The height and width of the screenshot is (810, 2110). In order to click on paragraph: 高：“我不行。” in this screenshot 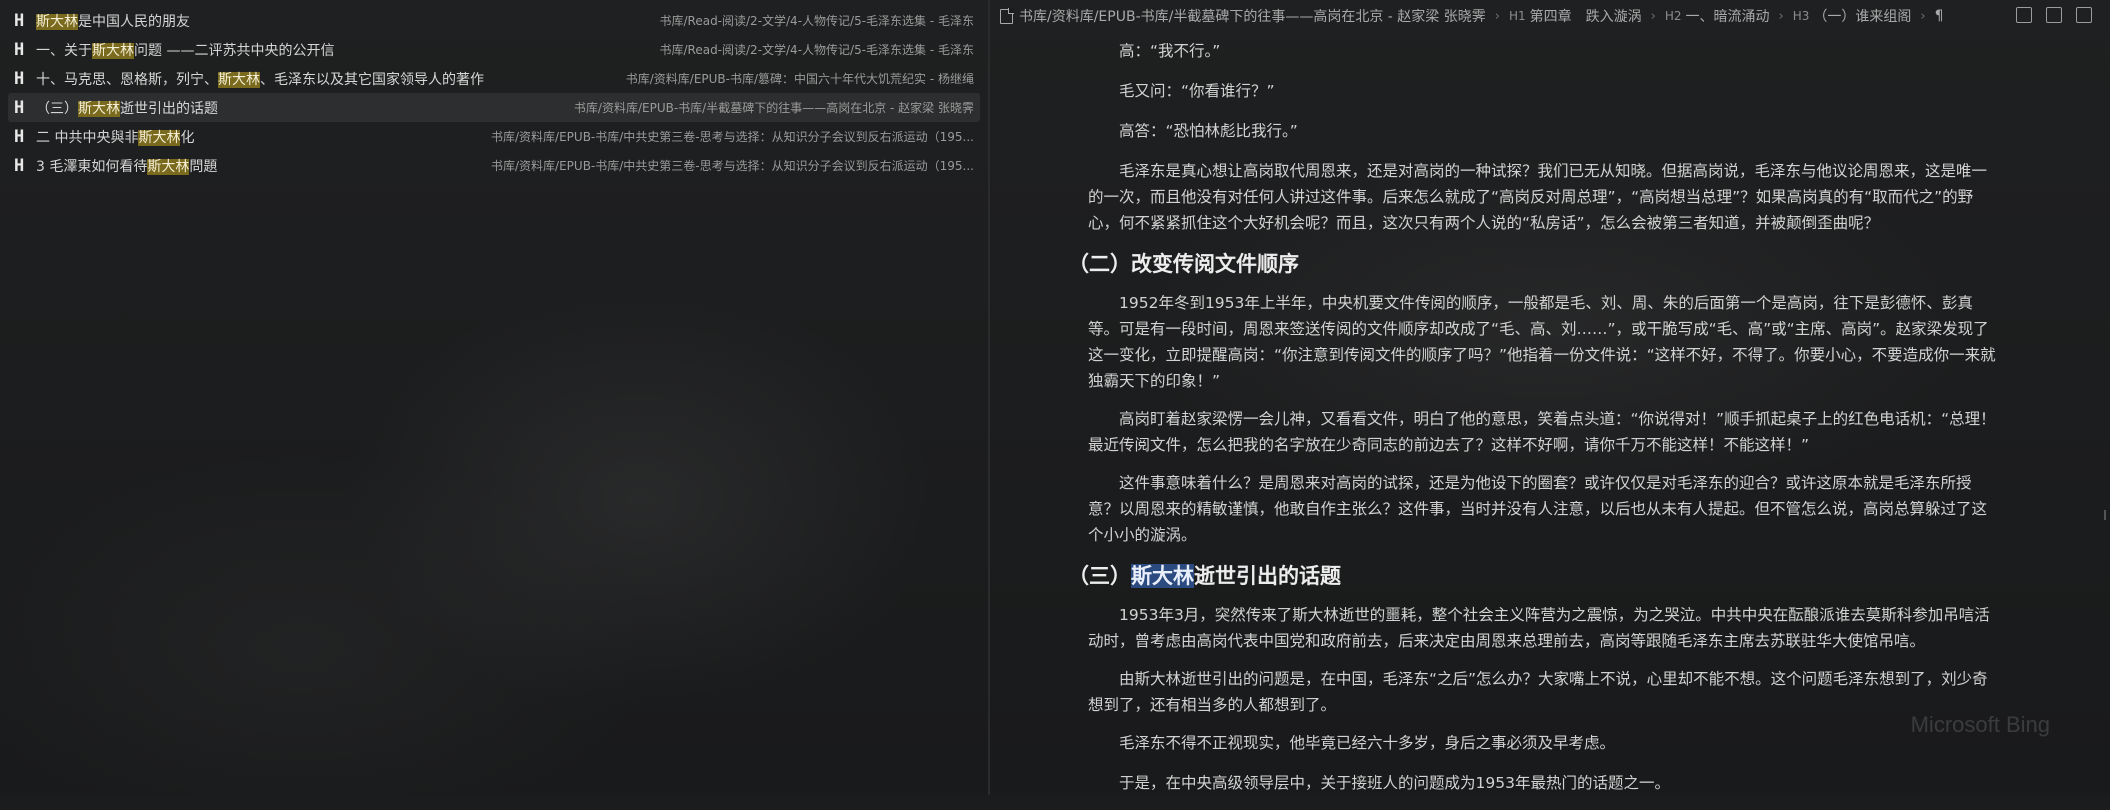, I will do `click(1170, 51)`.